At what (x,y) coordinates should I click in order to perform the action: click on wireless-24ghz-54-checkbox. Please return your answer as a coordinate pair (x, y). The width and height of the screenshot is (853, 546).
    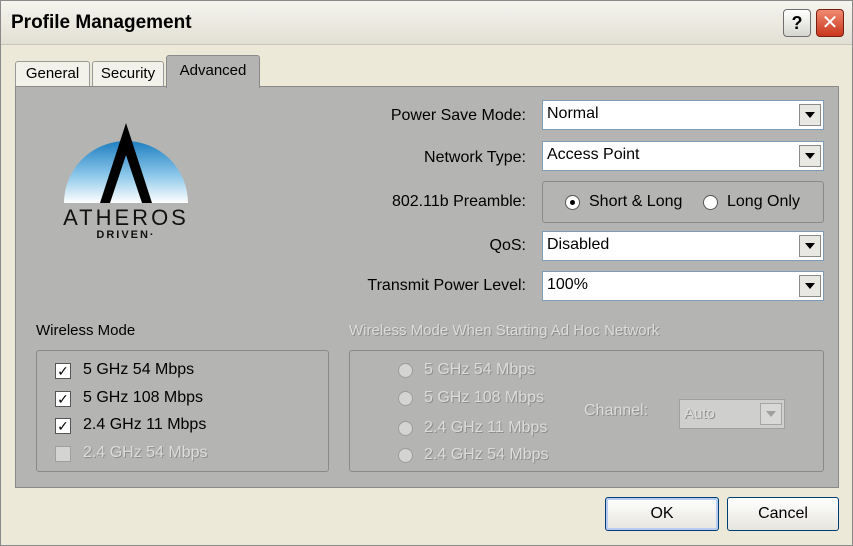
    Looking at the image, I should click on (63, 454).